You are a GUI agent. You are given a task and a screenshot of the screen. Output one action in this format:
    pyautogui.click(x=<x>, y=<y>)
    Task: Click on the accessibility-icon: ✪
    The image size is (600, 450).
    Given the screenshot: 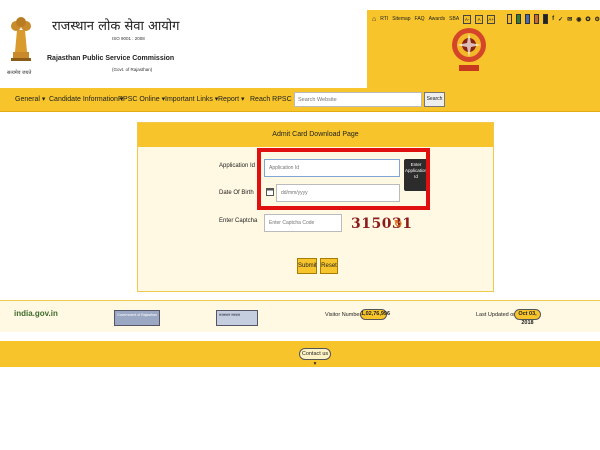 What is the action you would take?
    pyautogui.click(x=587, y=19)
    